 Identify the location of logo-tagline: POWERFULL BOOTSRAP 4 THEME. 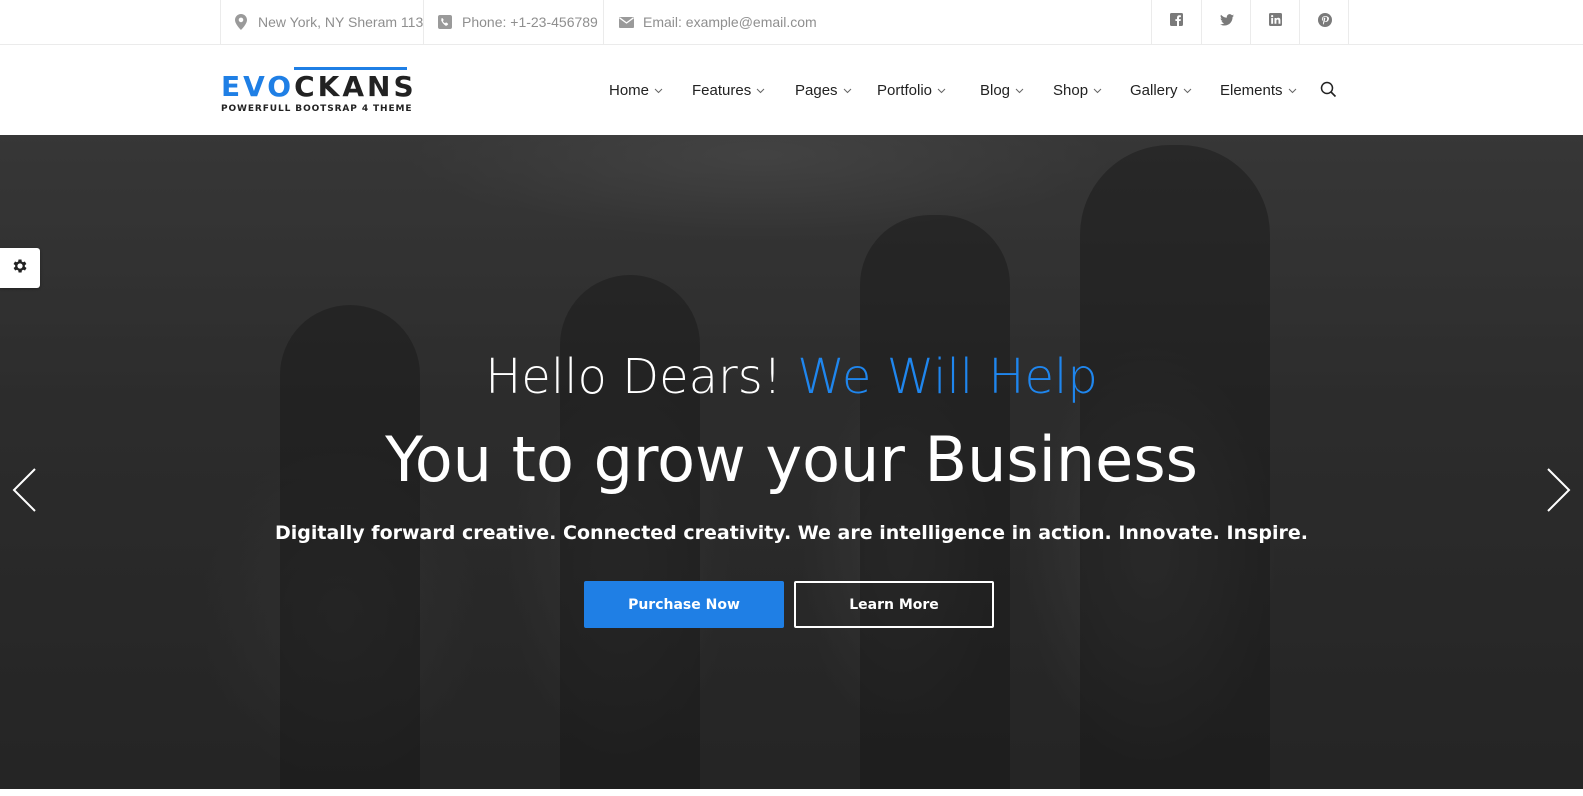
(317, 109).